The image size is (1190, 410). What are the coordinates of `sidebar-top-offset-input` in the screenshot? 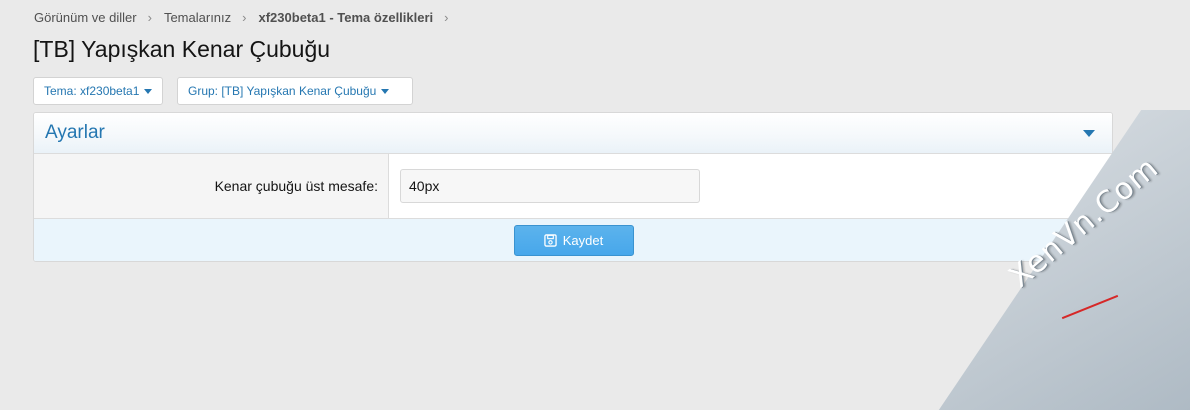 It's located at (550, 186).